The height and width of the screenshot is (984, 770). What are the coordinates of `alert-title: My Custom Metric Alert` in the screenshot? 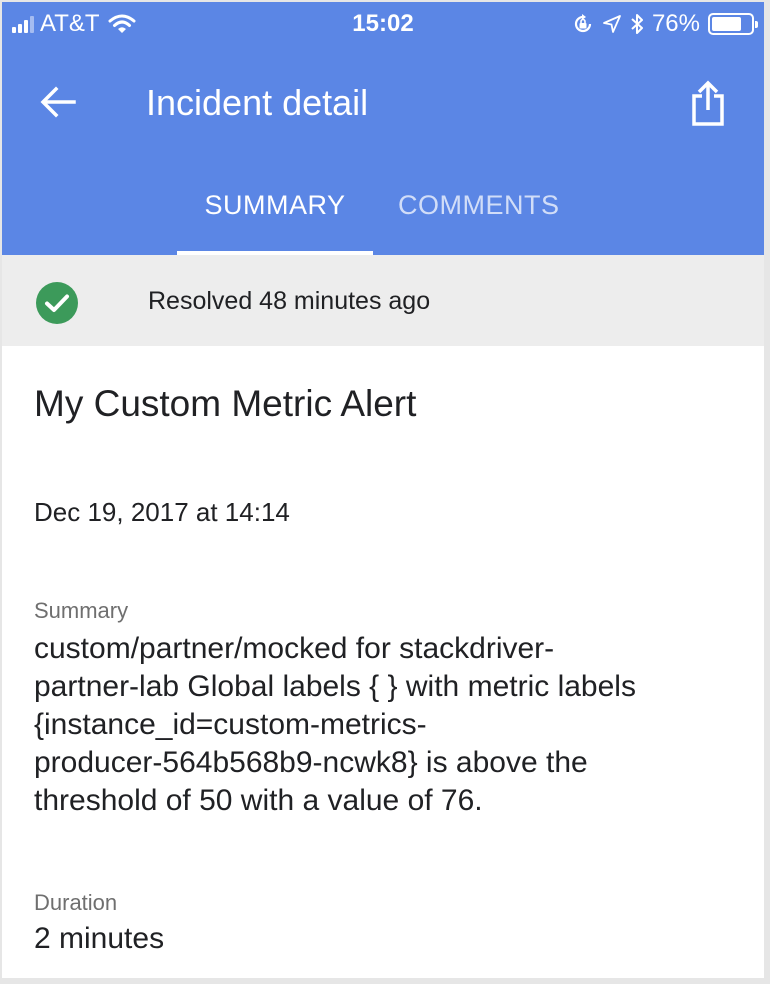 It's located at (225, 403).